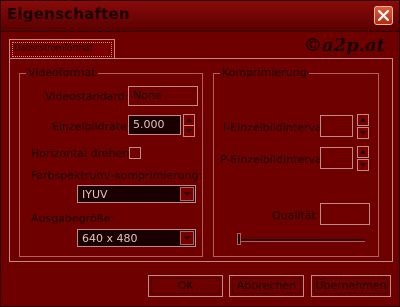 This screenshot has width=400, height=307. I want to click on cancel-button-border, so click(266, 286).